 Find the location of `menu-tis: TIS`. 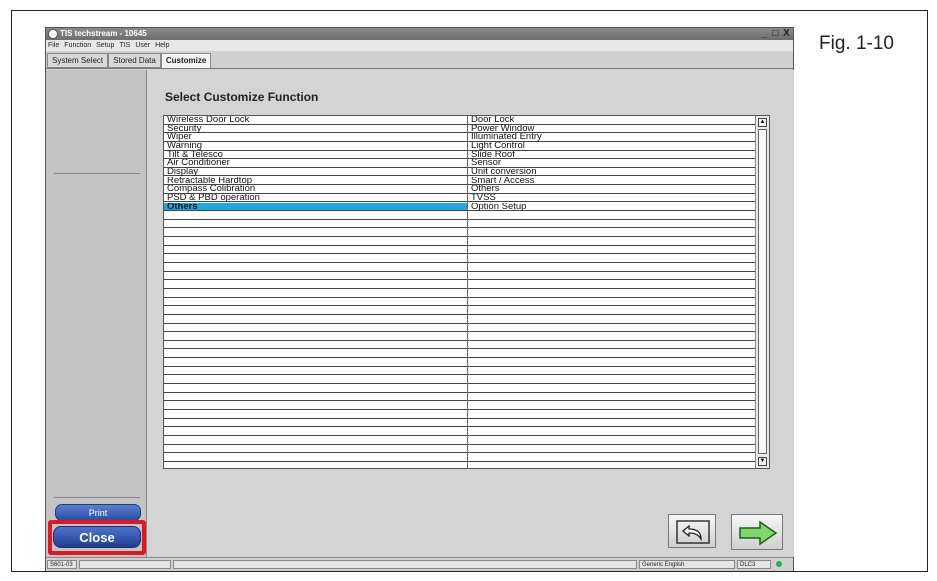

menu-tis: TIS is located at coordinates (124, 45).